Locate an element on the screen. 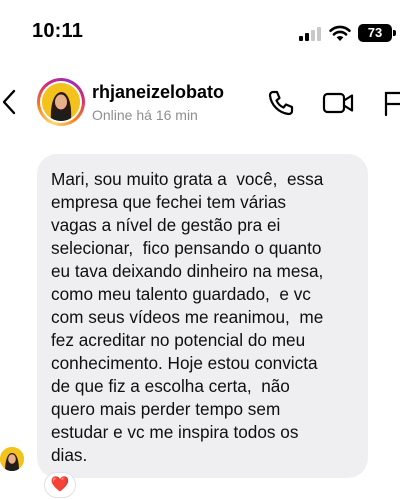 This screenshot has height=500, width=400. cellular-signal-icon is located at coordinates (310, 34).